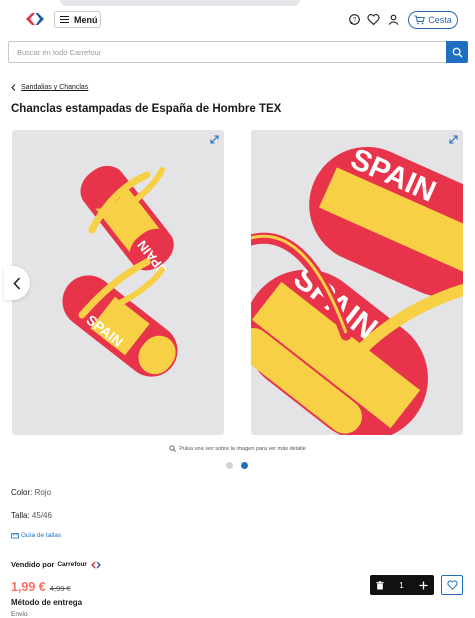  I want to click on zoom-icon, so click(173, 448).